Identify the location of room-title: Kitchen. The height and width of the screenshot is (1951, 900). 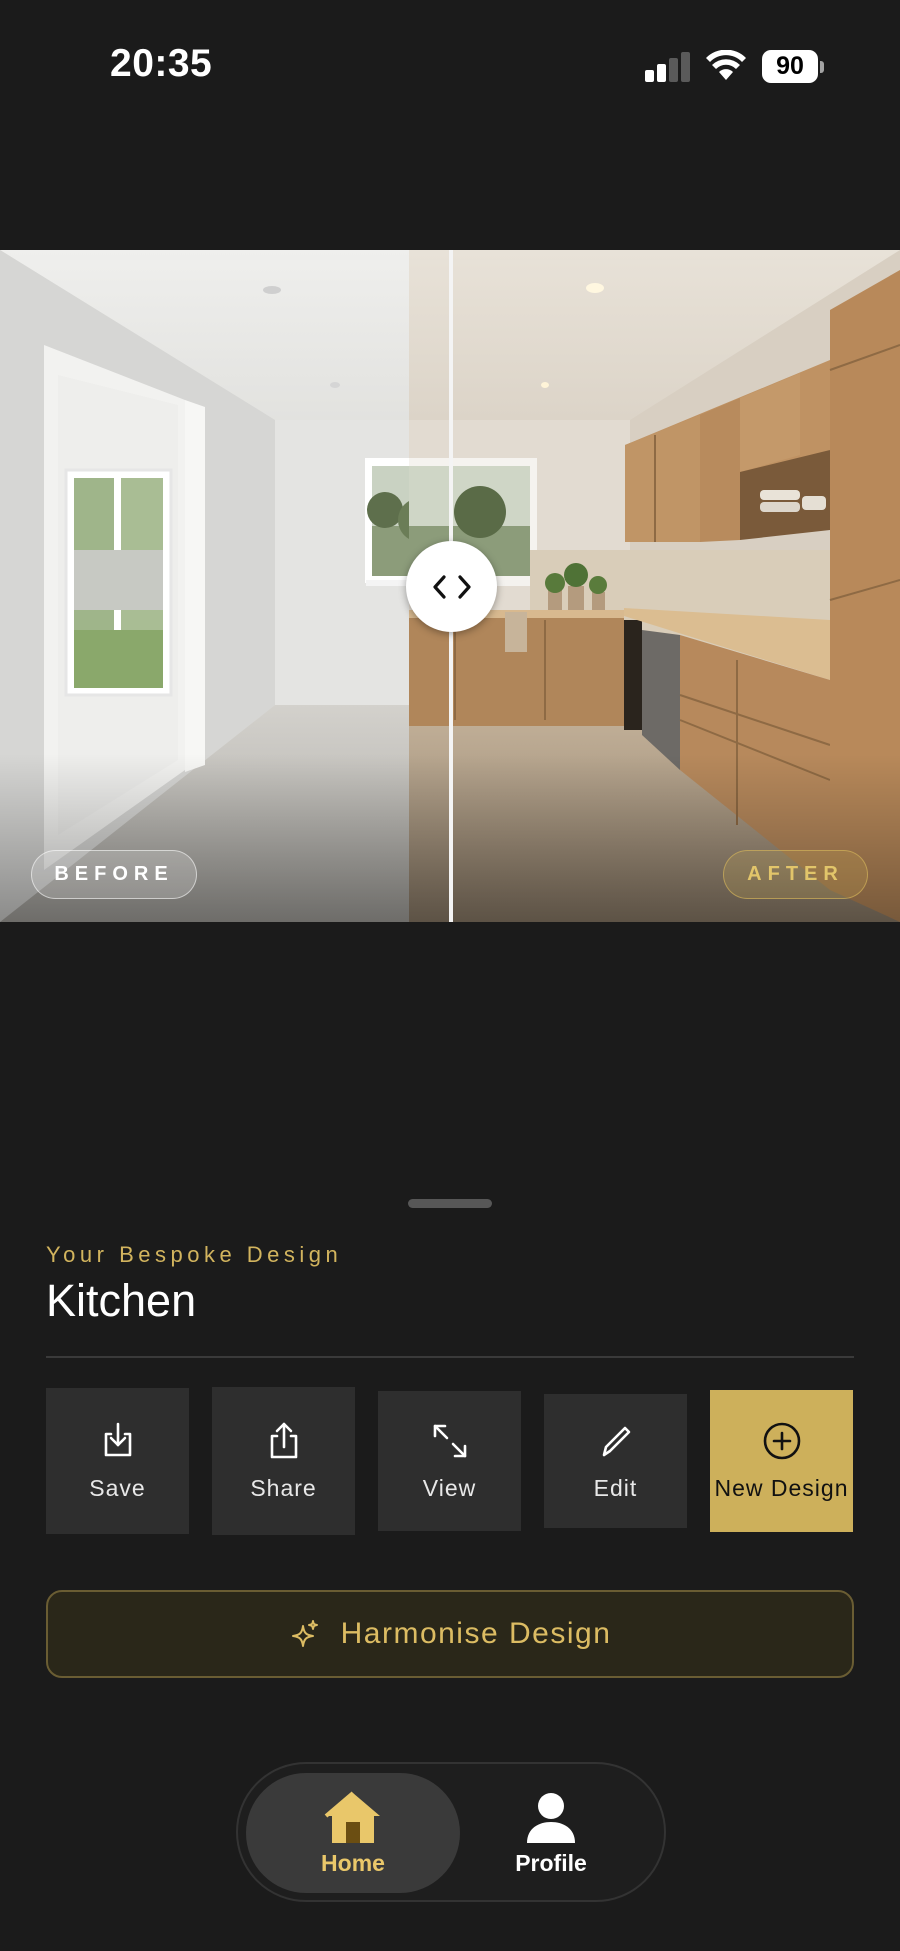
(121, 1300).